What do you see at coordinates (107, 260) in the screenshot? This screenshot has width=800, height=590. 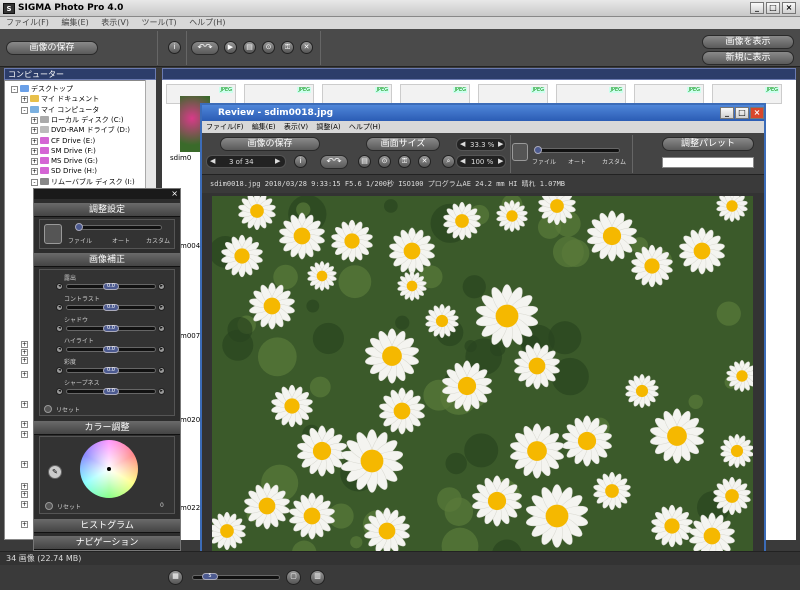 I see `image-correction-title: 画像補正` at bounding box center [107, 260].